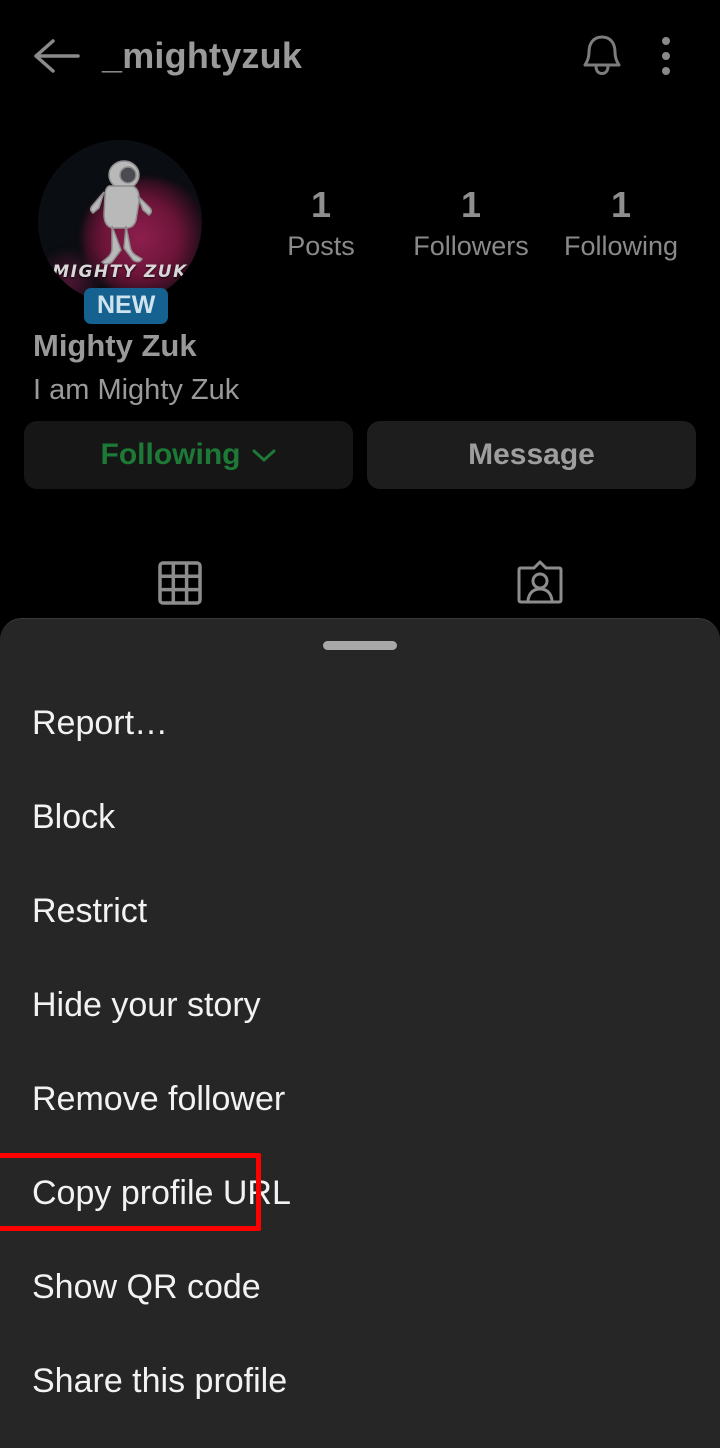 This screenshot has width=720, height=1448. I want to click on tagged-tab, so click(540, 583).